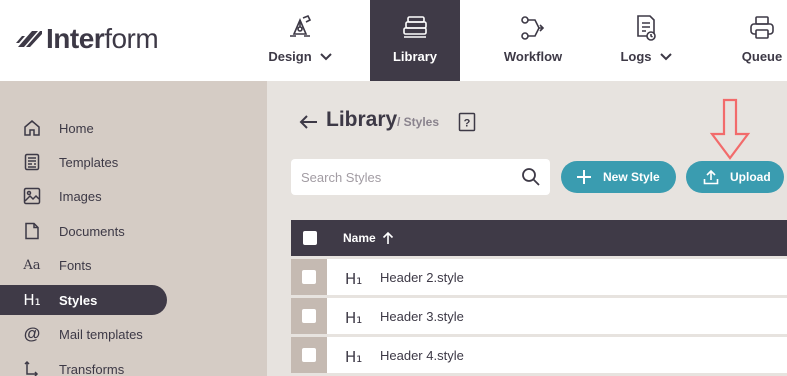  Describe the element at coordinates (290, 56) in the screenshot. I see `nav-design-label: Design` at that location.